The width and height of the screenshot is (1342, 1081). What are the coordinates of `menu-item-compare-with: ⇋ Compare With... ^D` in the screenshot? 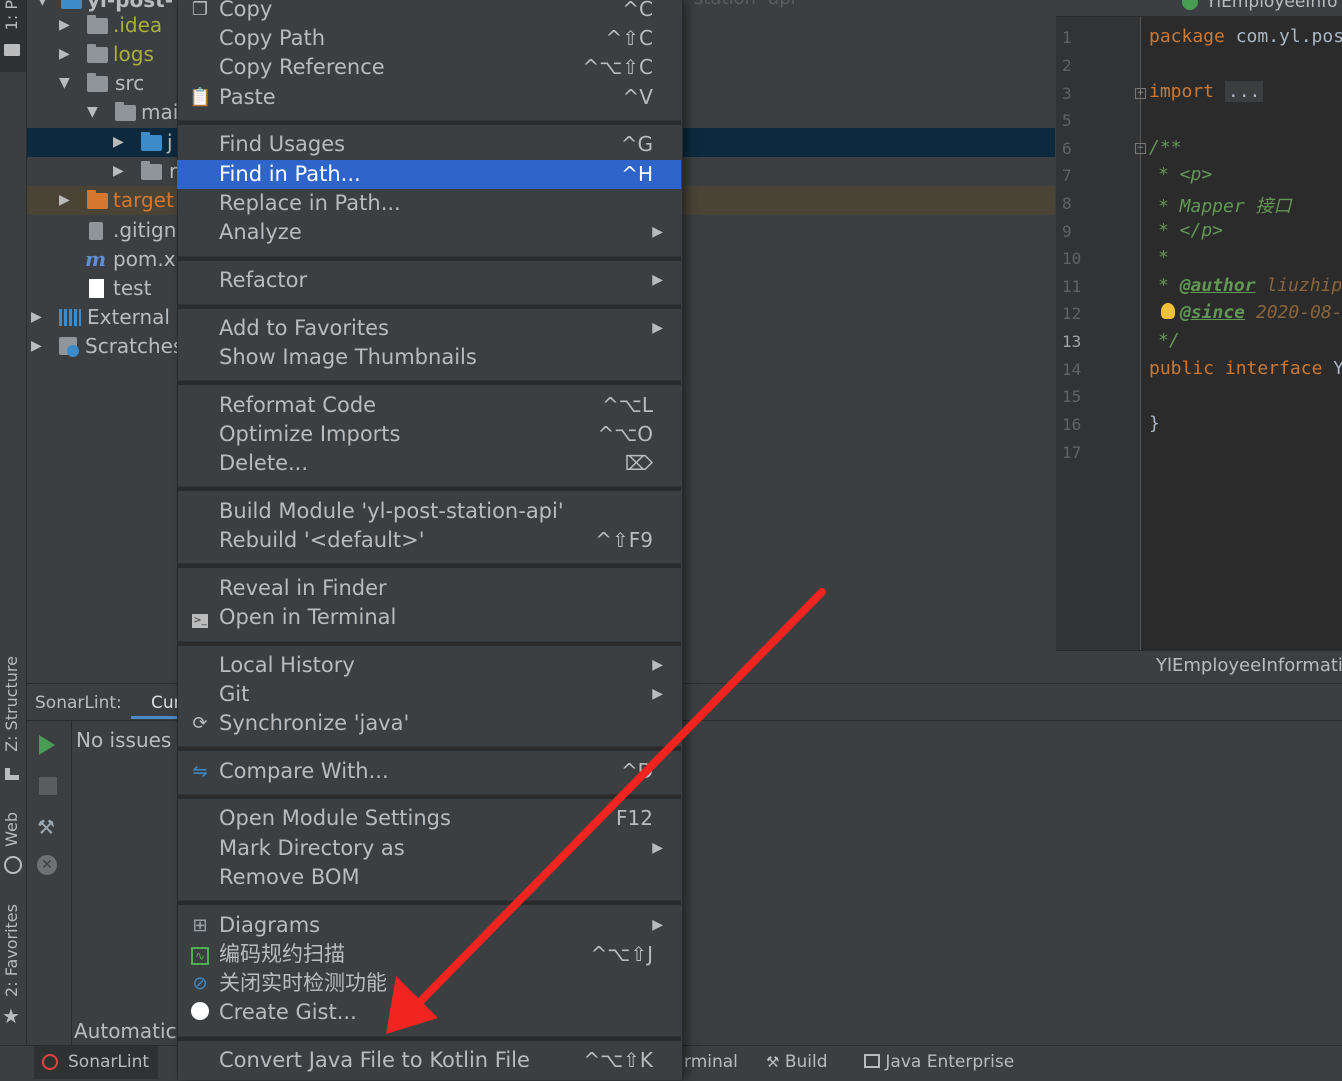 It's located at (429, 771).